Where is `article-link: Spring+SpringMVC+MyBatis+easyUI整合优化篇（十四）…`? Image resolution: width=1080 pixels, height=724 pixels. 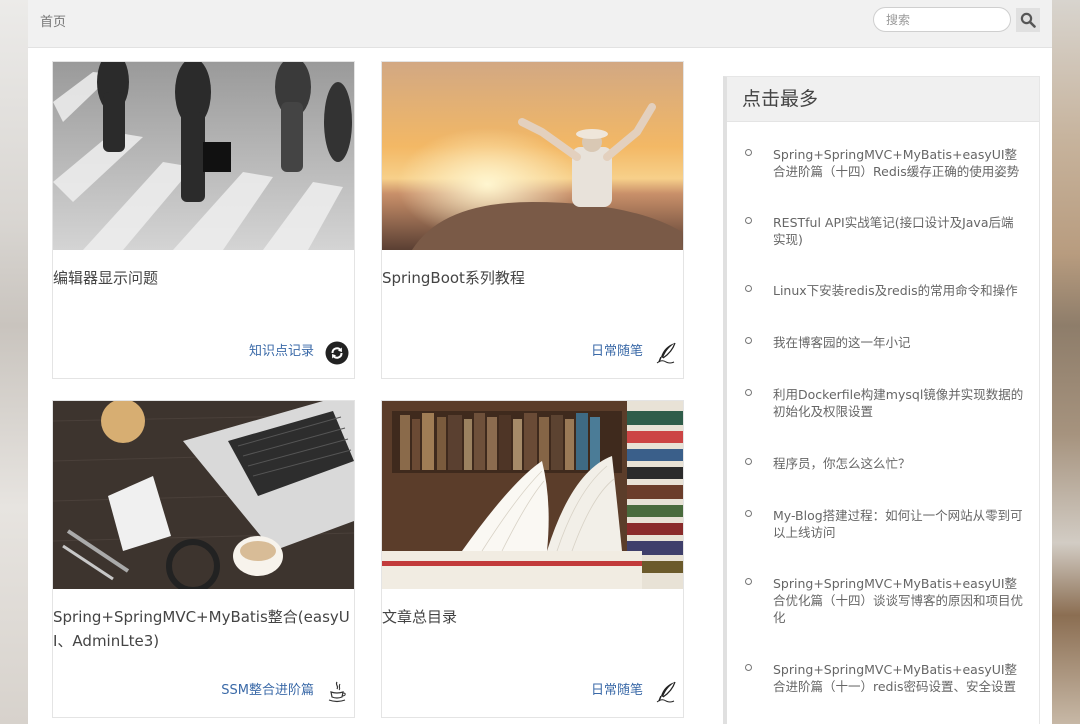
article-link: Spring+SpringMVC+MyBatis+easyUI整合优化篇（十四）… is located at coordinates (899, 600).